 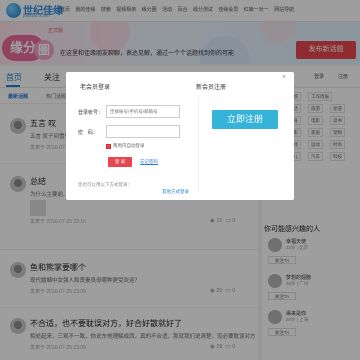 I want to click on password-label: 密 码：, so click(x=88, y=133).